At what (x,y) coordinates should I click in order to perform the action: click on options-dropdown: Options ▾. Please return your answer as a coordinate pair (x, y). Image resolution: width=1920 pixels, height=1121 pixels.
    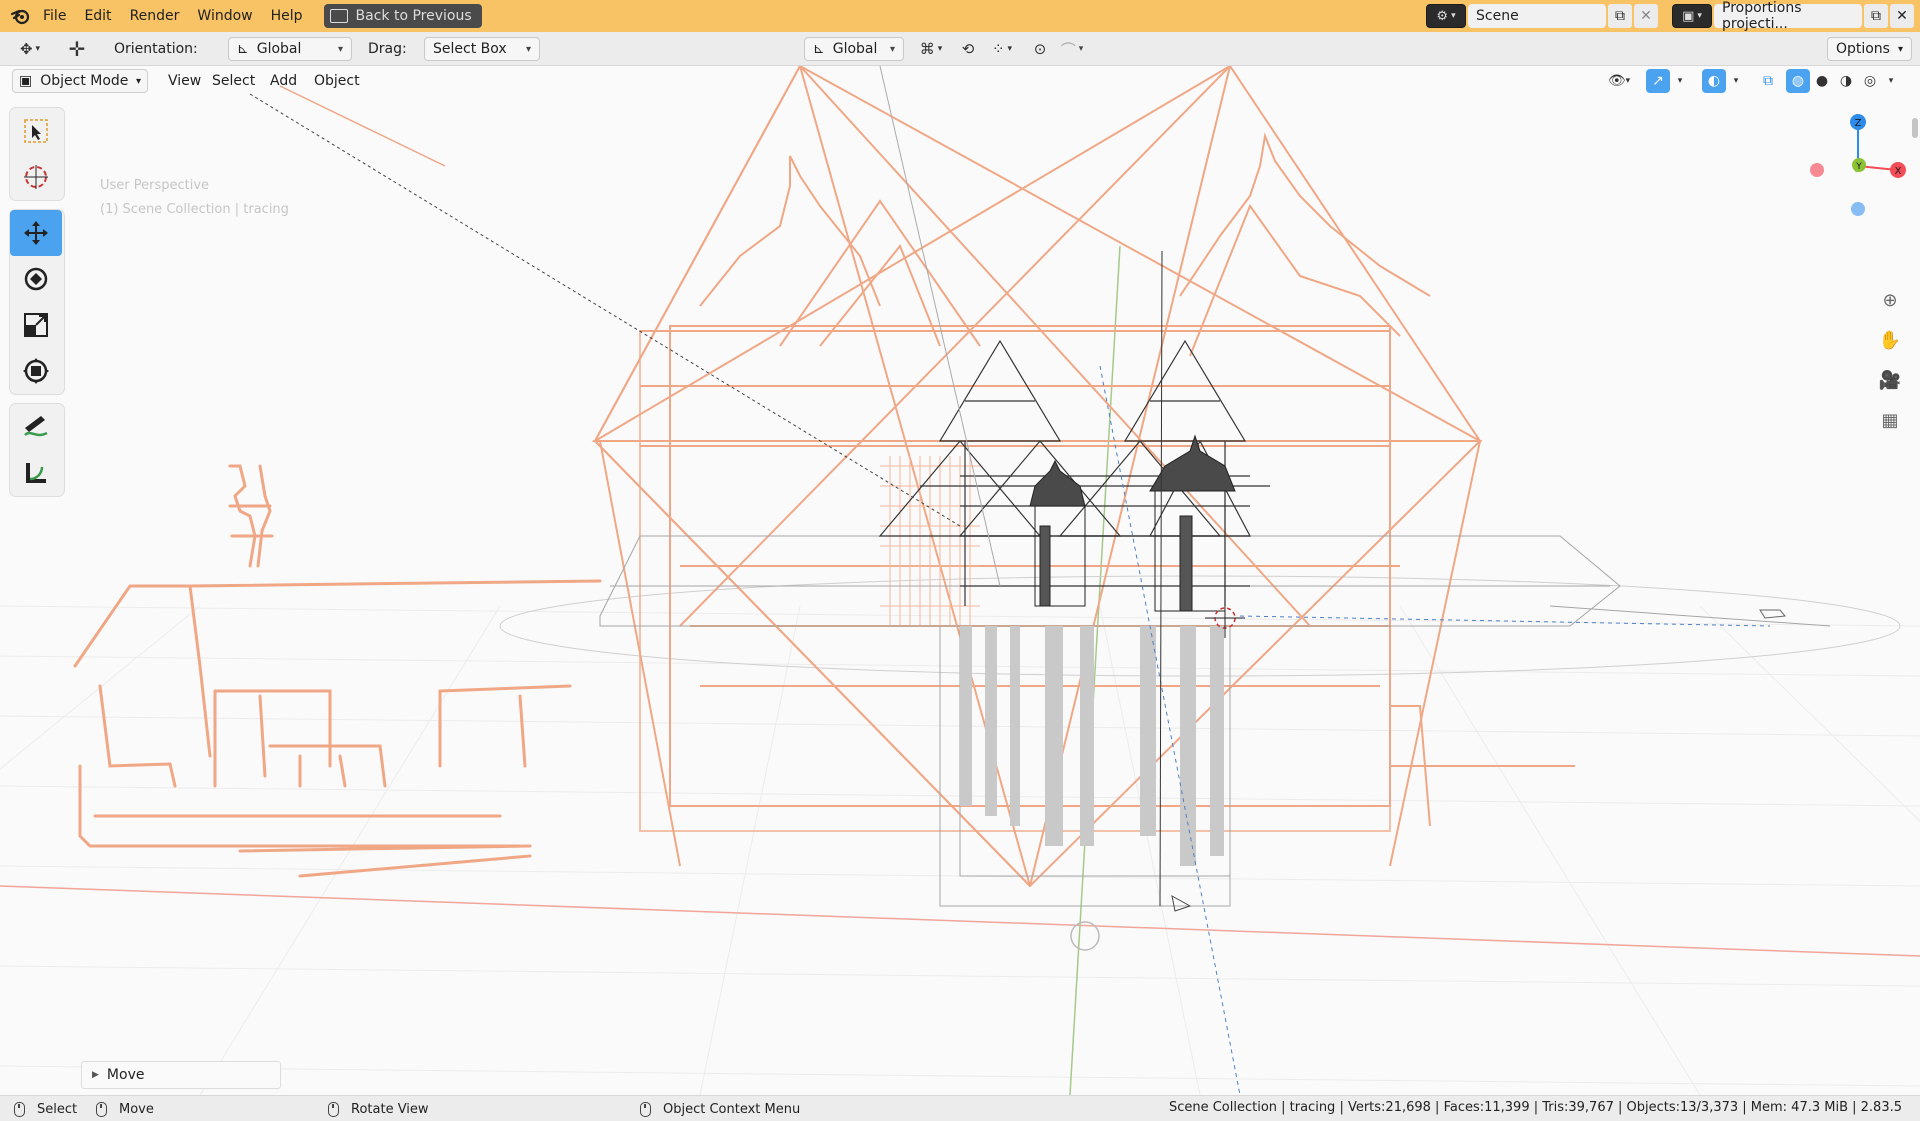
    Looking at the image, I should click on (1869, 49).